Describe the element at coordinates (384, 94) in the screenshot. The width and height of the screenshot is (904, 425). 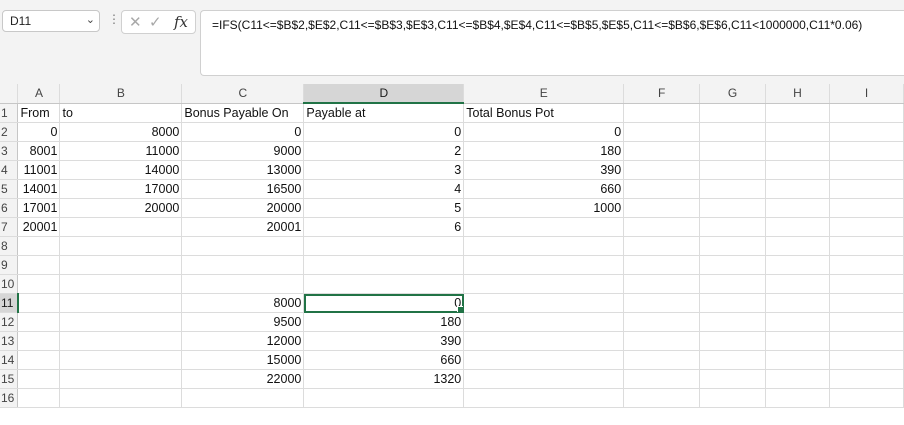
I see `column-header-d: D` at that location.